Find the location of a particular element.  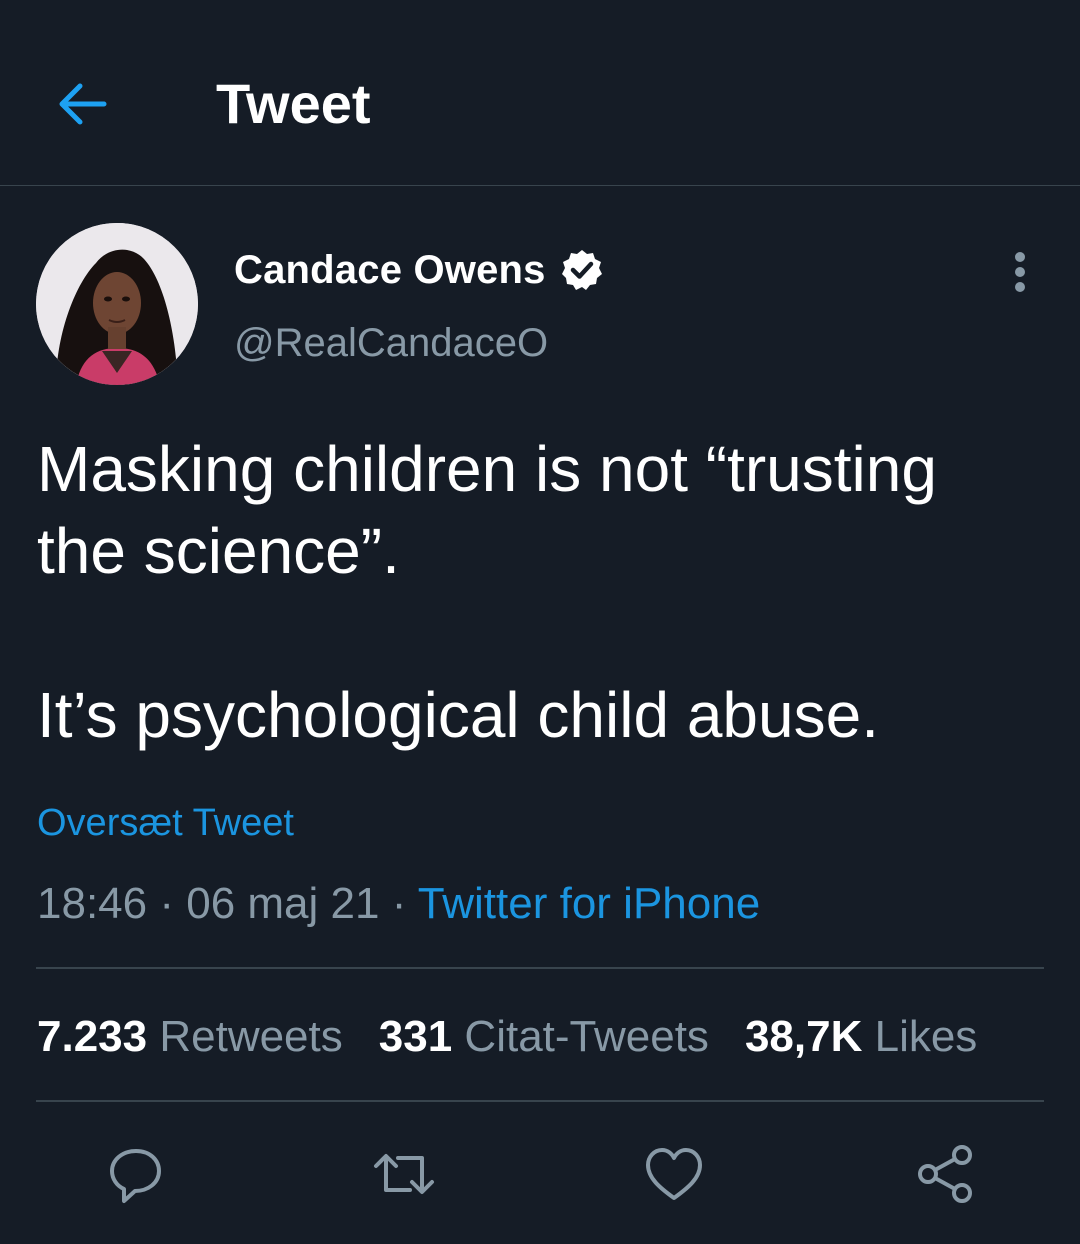

tweet-date: 06 maj 21 is located at coordinates (283, 903).